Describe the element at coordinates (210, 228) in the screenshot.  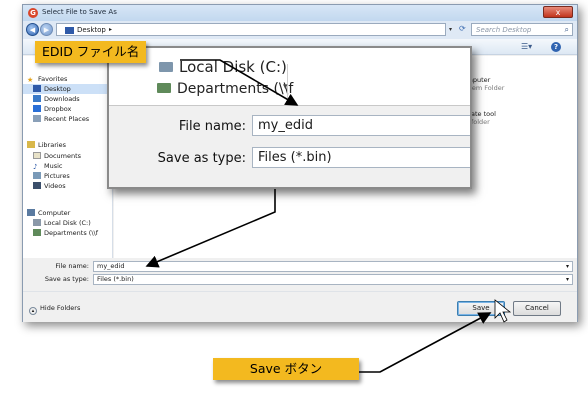
I see `zoom-to-filename-arrow` at that location.